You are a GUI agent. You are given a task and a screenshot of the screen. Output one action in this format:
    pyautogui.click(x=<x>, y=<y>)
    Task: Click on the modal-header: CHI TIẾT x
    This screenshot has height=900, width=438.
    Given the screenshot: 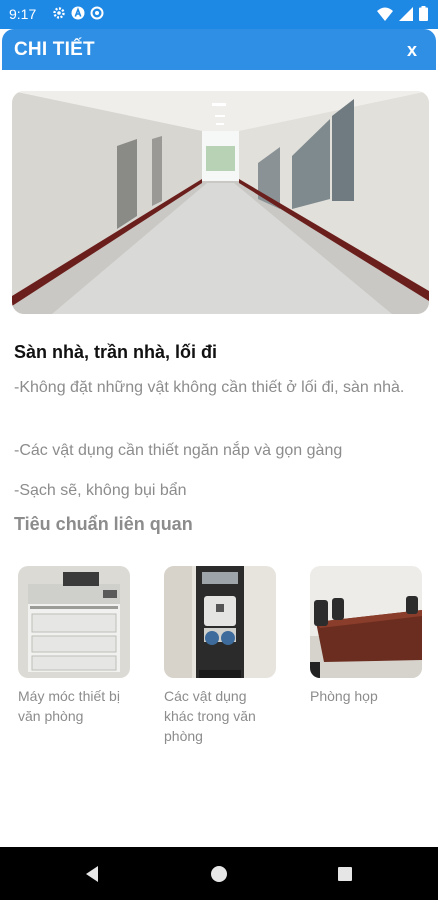 What is the action you would take?
    pyautogui.click(x=219, y=49)
    